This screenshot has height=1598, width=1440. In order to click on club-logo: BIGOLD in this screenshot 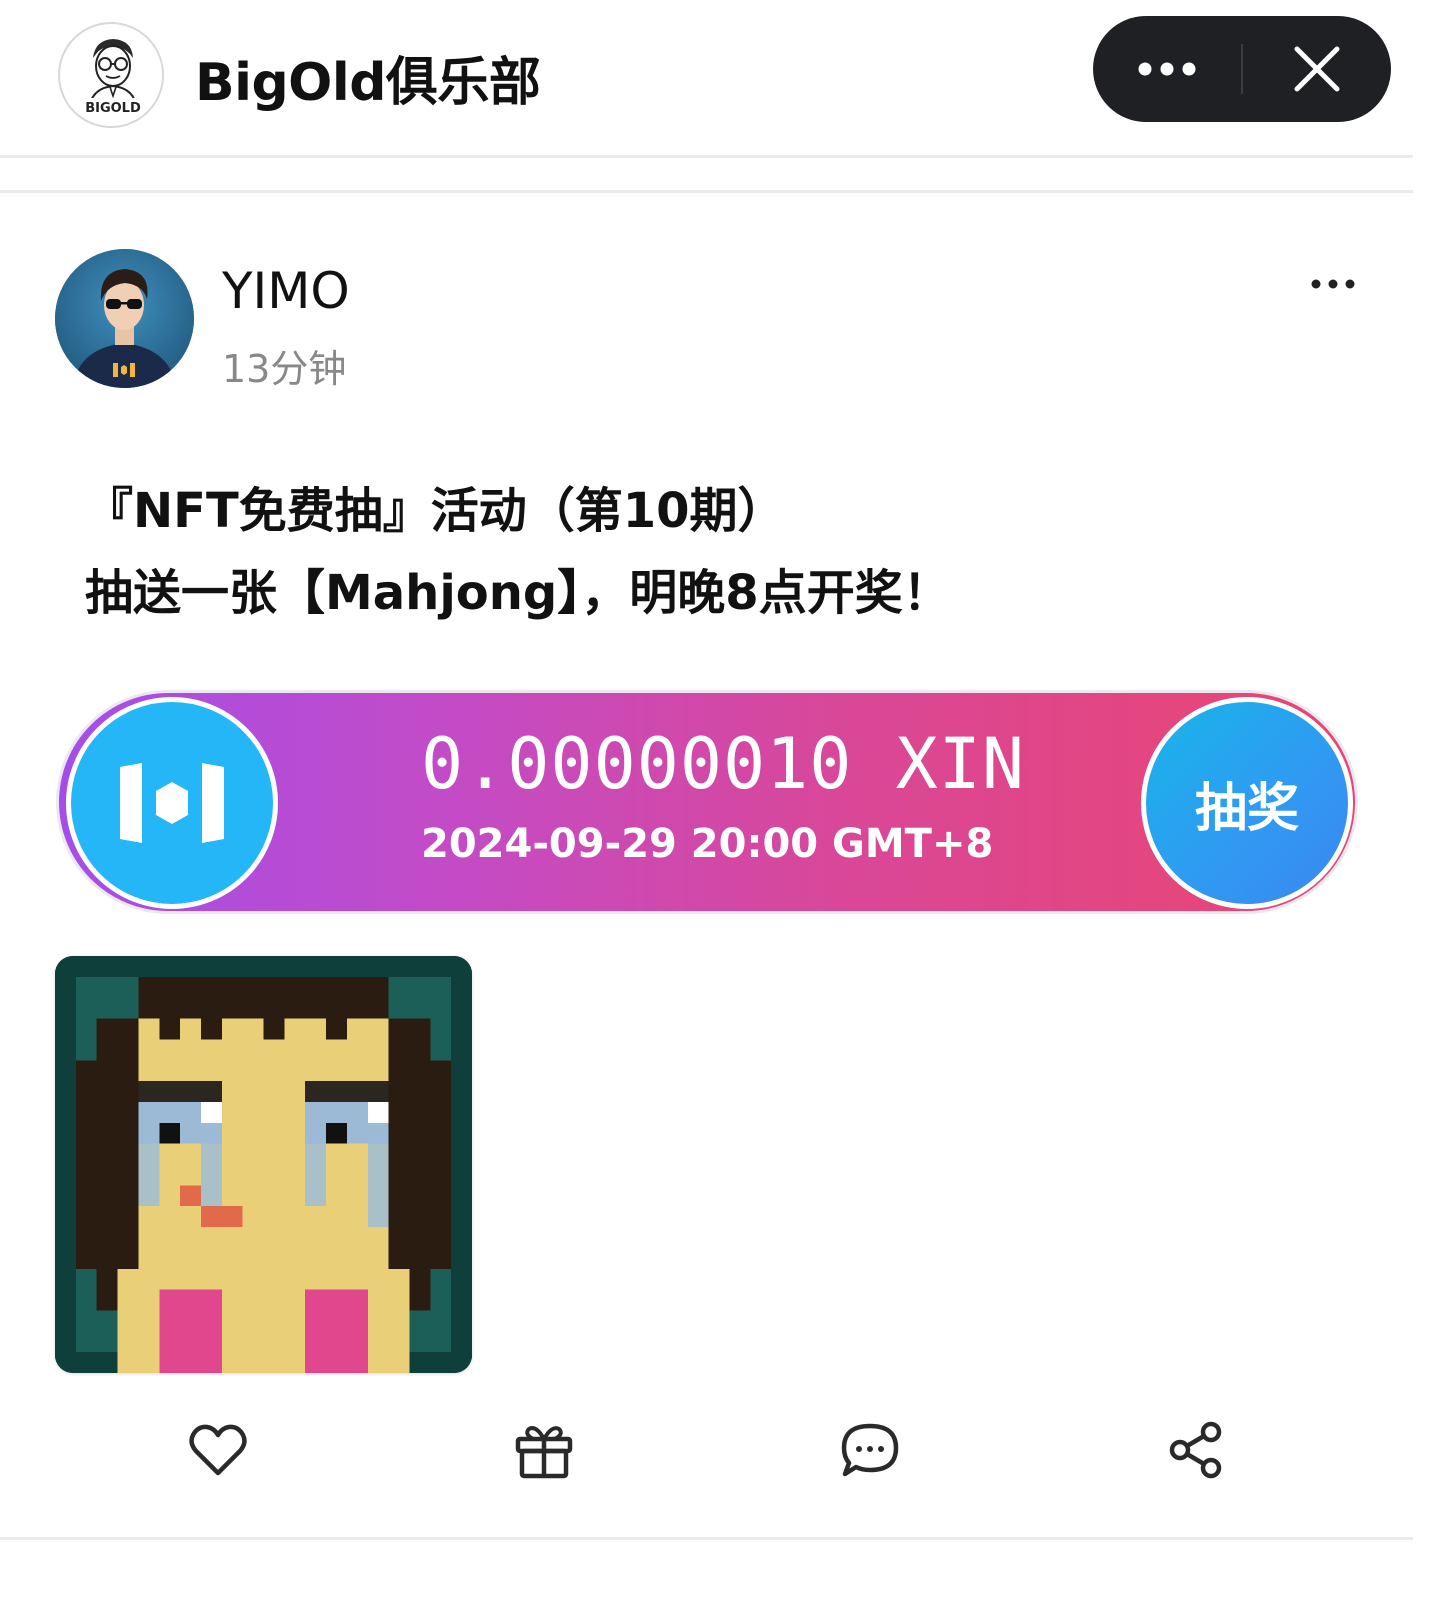, I will do `click(111, 75)`.